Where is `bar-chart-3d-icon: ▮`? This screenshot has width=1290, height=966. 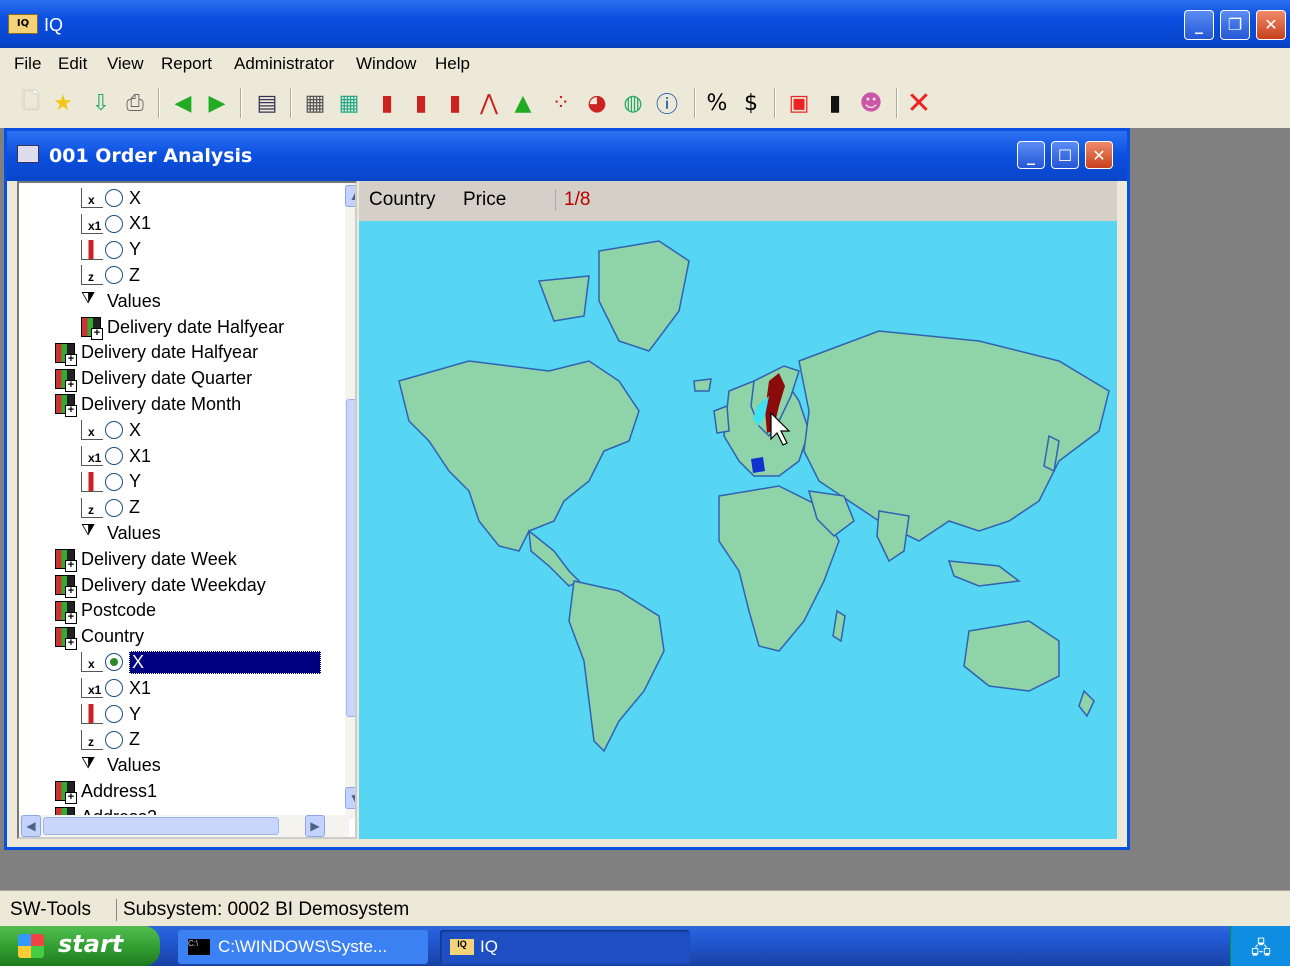 bar-chart-3d-icon: ▮ is located at coordinates (421, 103).